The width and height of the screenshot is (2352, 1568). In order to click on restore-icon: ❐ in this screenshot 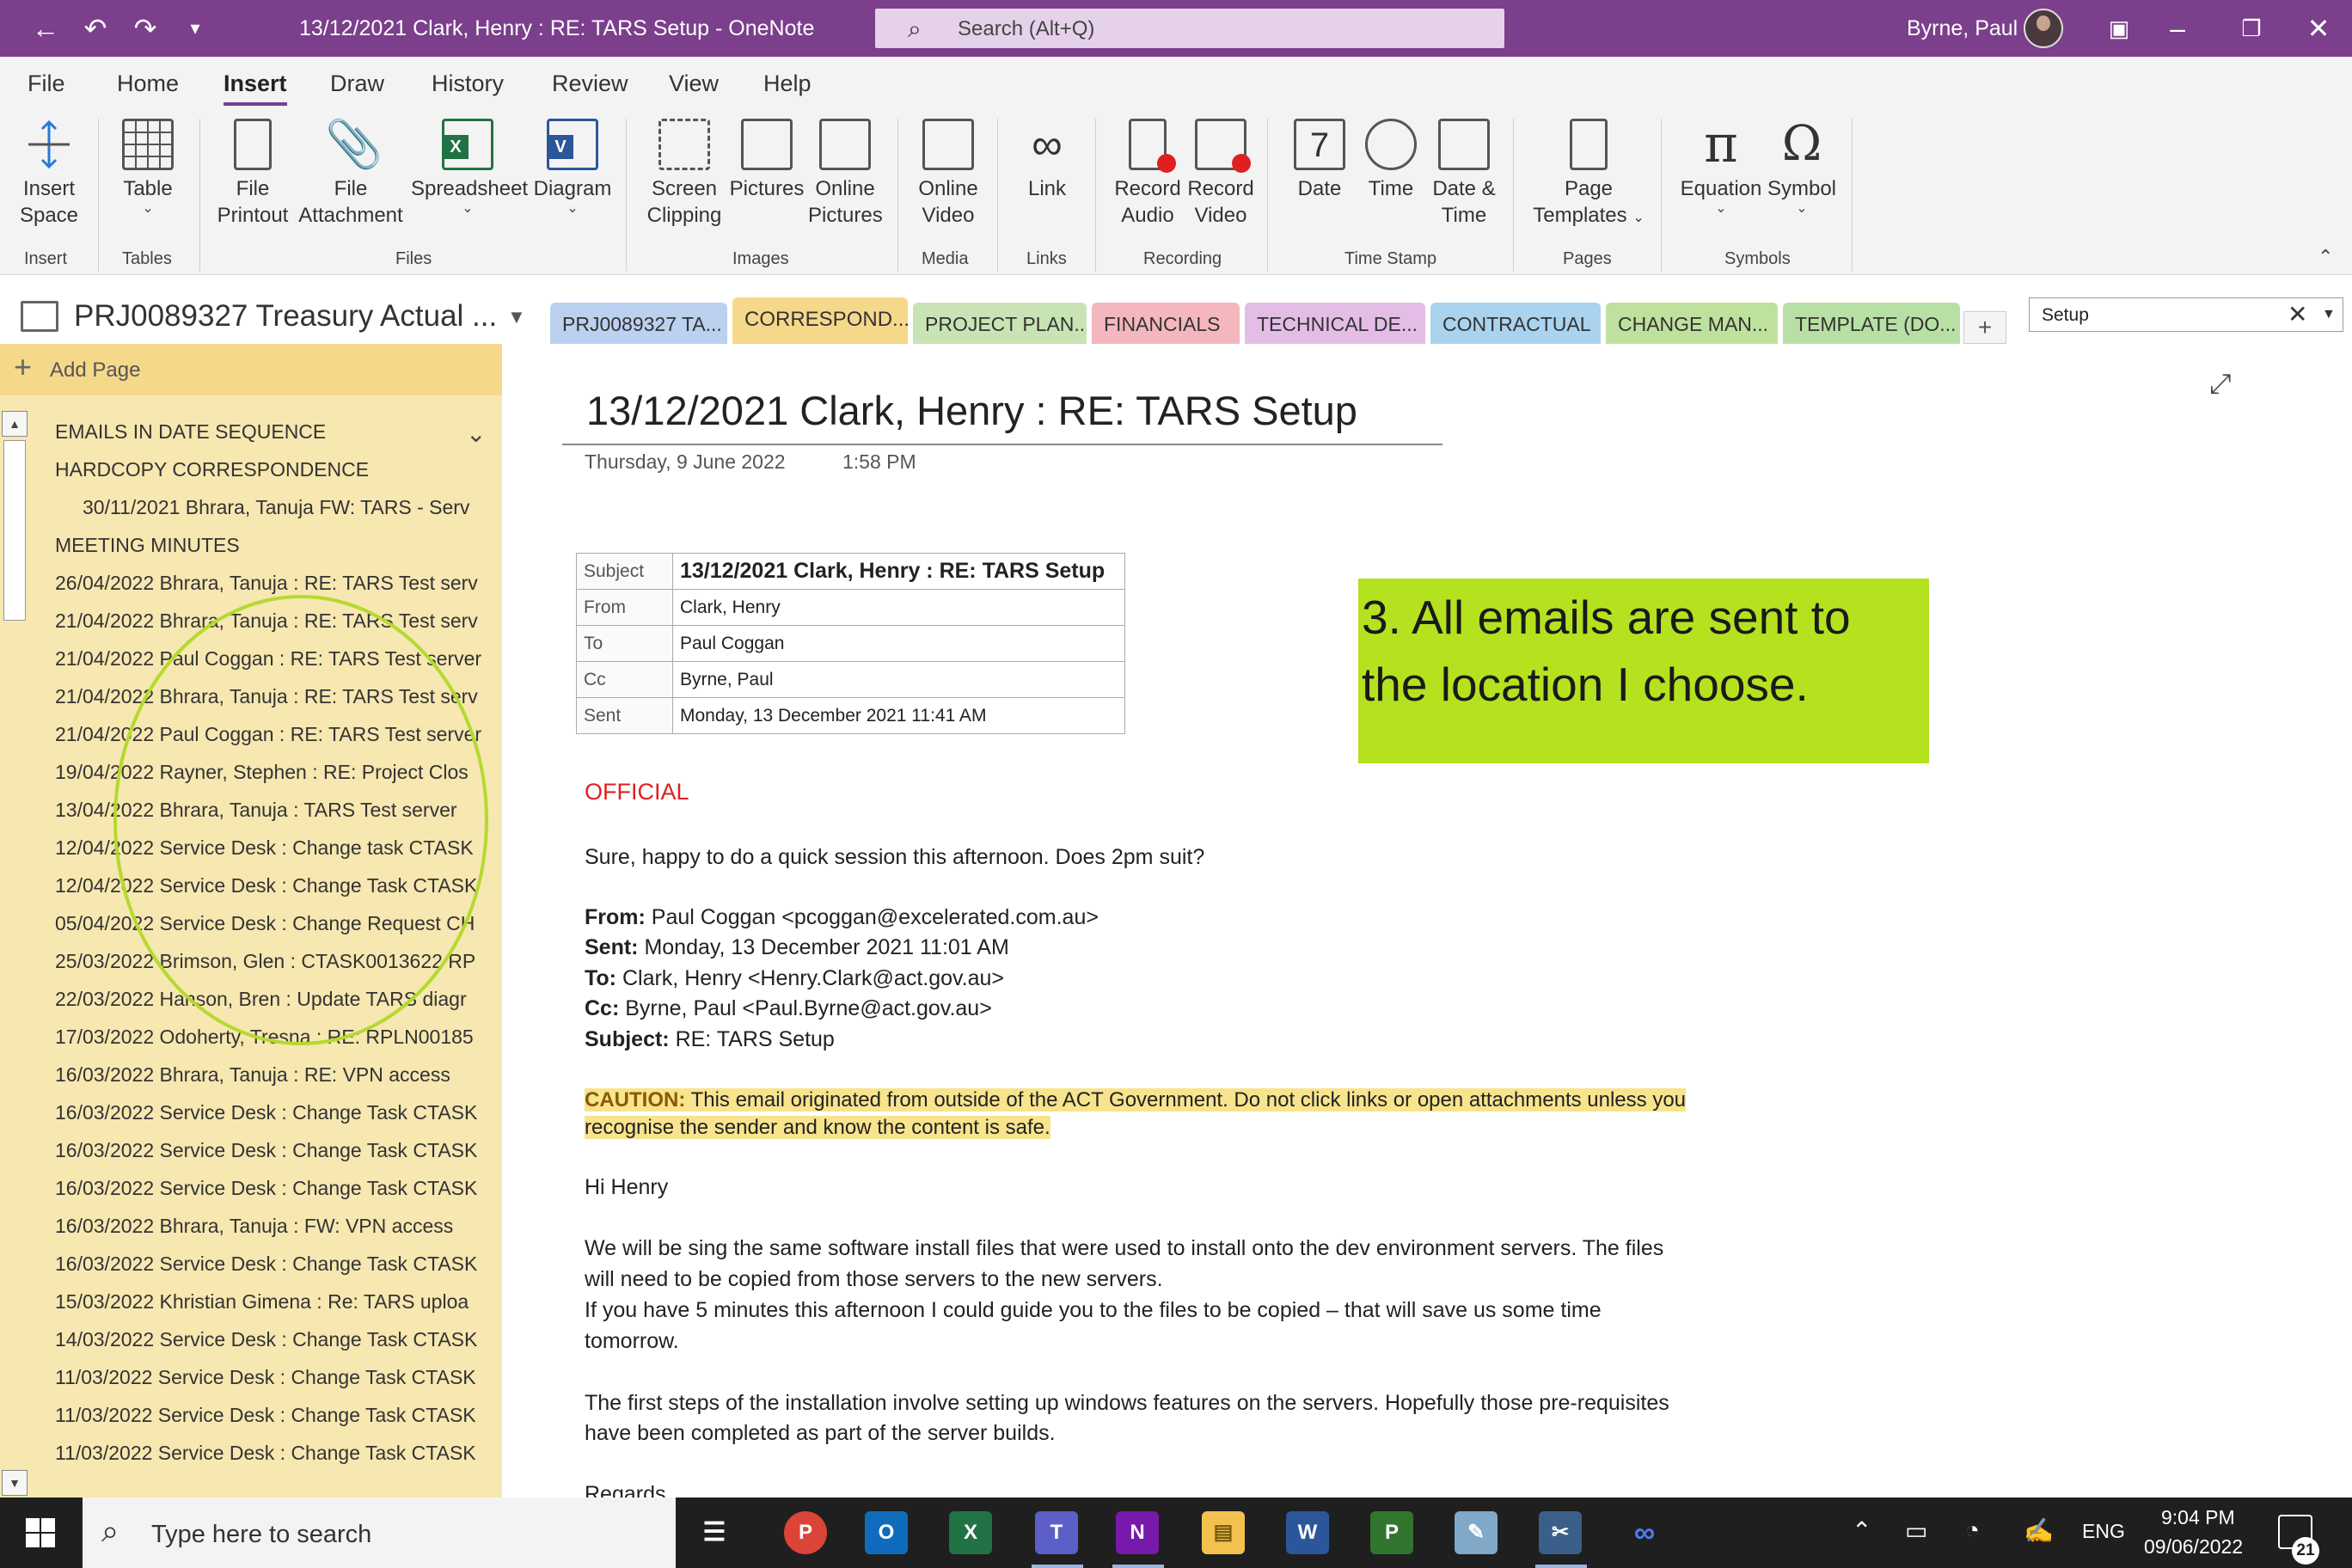, I will do `click(2251, 28)`.